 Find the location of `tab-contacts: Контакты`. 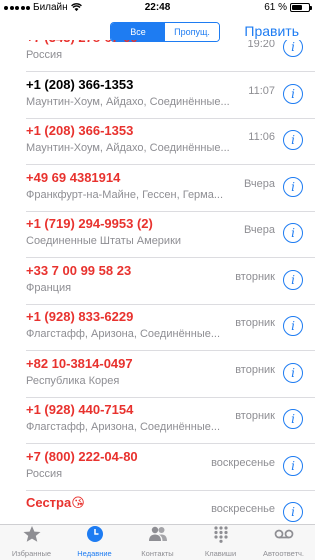

tab-contacts: Контакты is located at coordinates (157, 542).